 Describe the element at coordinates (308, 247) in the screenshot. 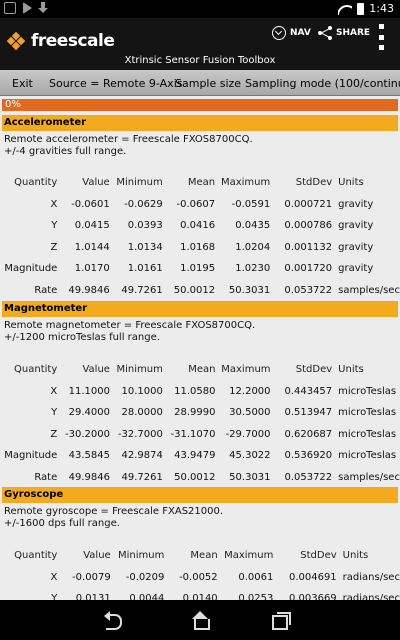

I see `table-cell: 0.001132` at that location.